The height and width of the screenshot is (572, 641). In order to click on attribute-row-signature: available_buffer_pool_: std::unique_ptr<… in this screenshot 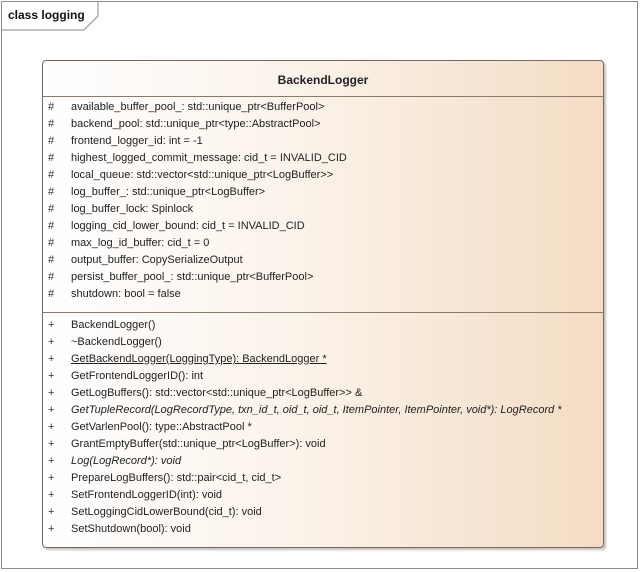, I will do `click(198, 107)`.